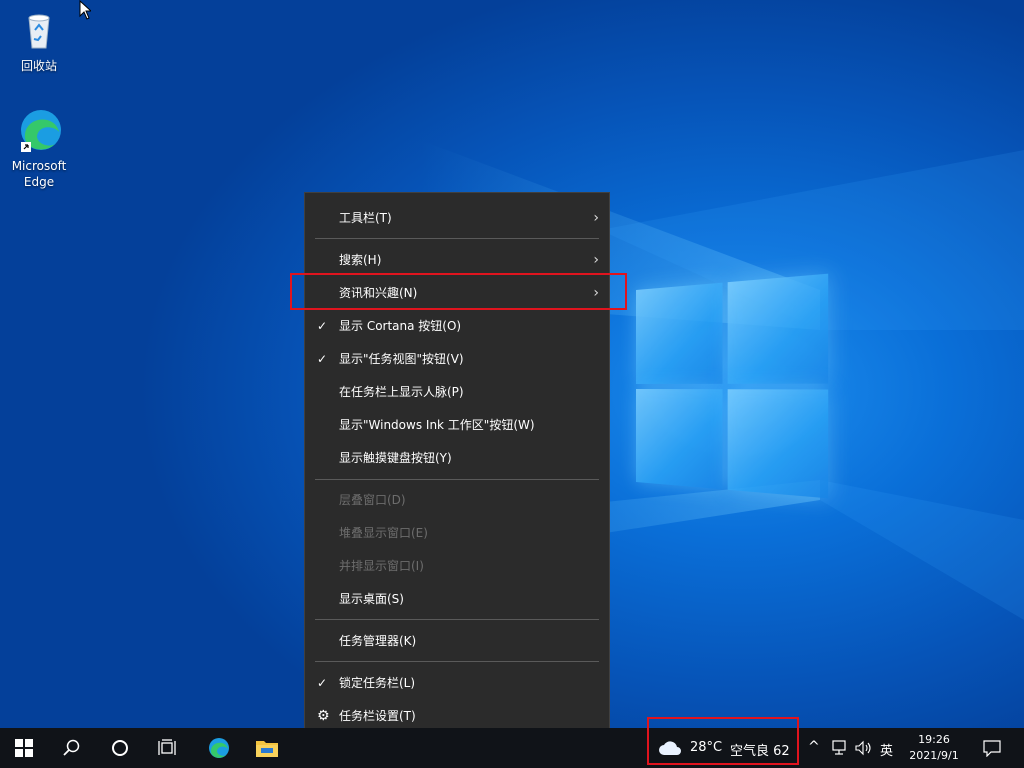 This screenshot has height=768, width=1024. I want to click on taskbar-edge-button, so click(218, 748).